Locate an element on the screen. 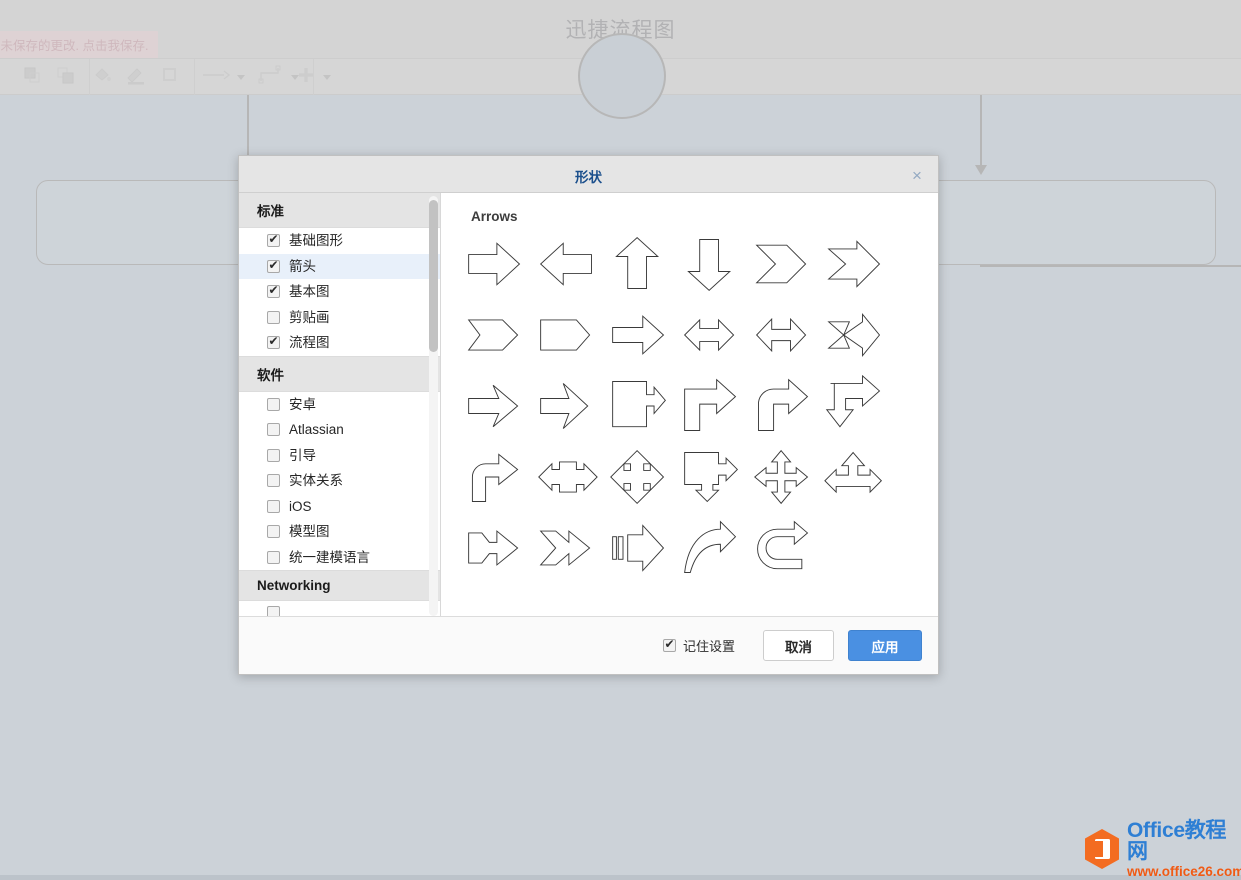 This screenshot has height=880, width=1241. elbow-connector-icon is located at coordinates (271, 77).